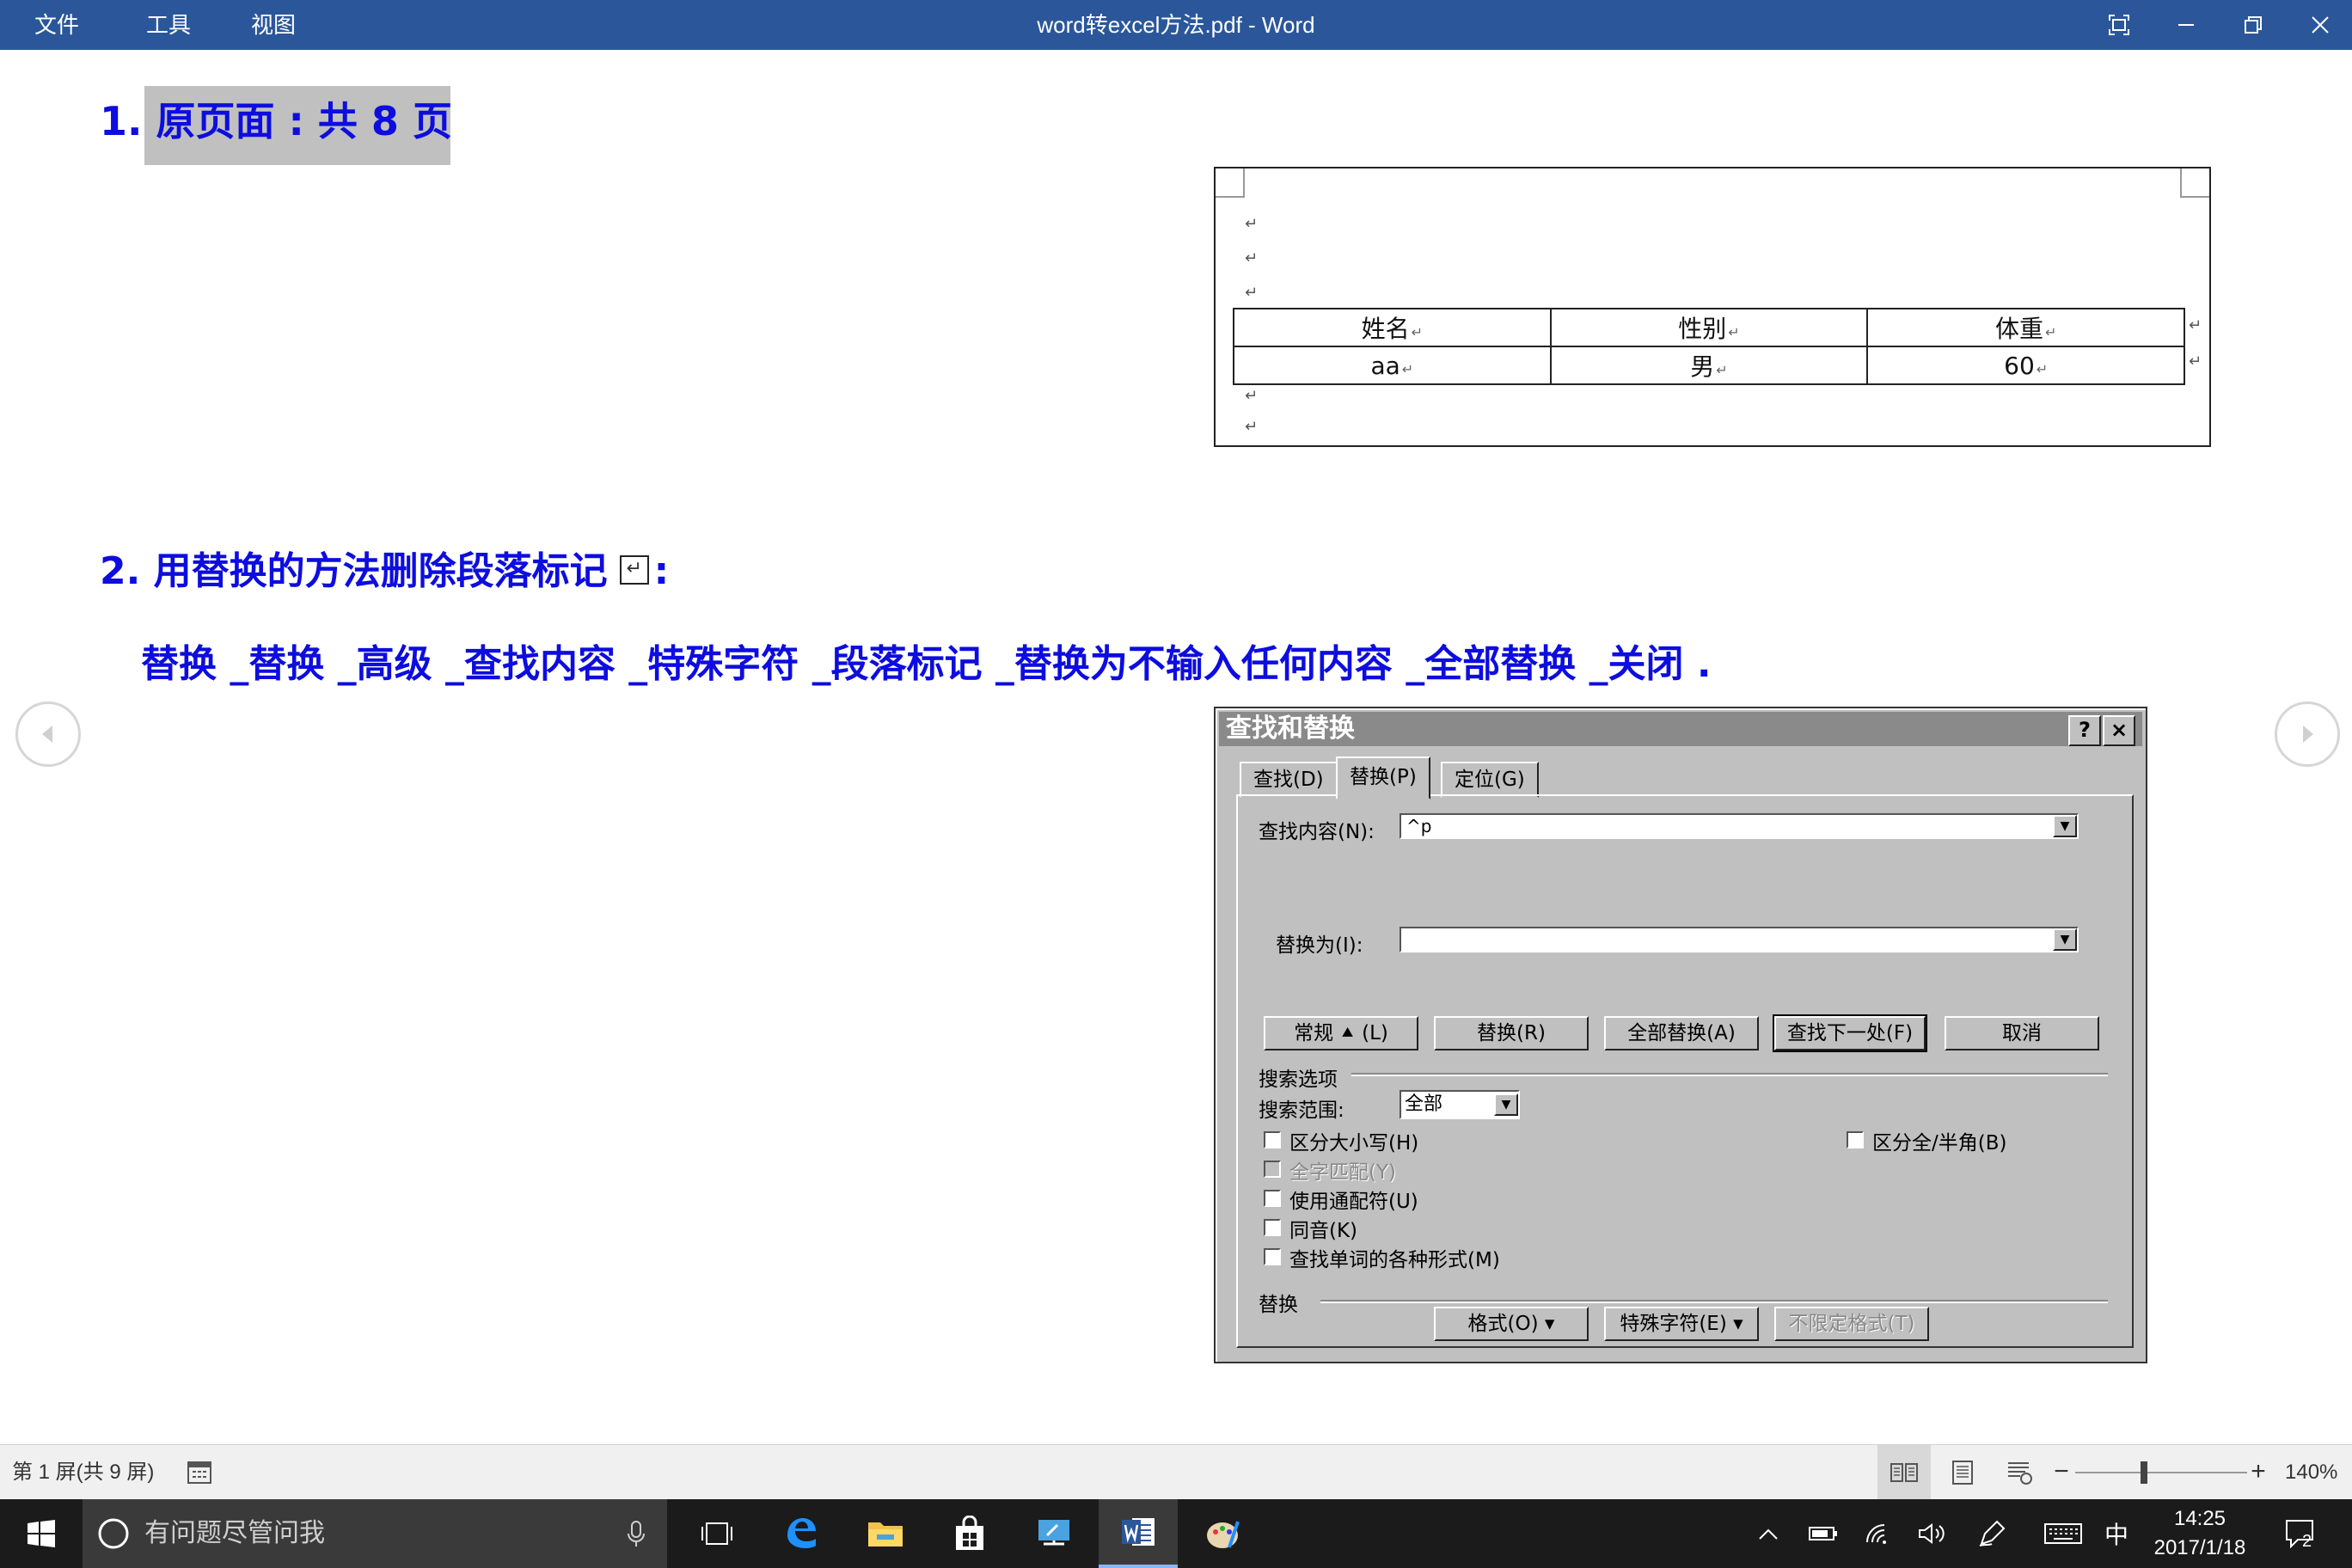 The width and height of the screenshot is (2352, 1568). I want to click on edge-icon, so click(801, 1533).